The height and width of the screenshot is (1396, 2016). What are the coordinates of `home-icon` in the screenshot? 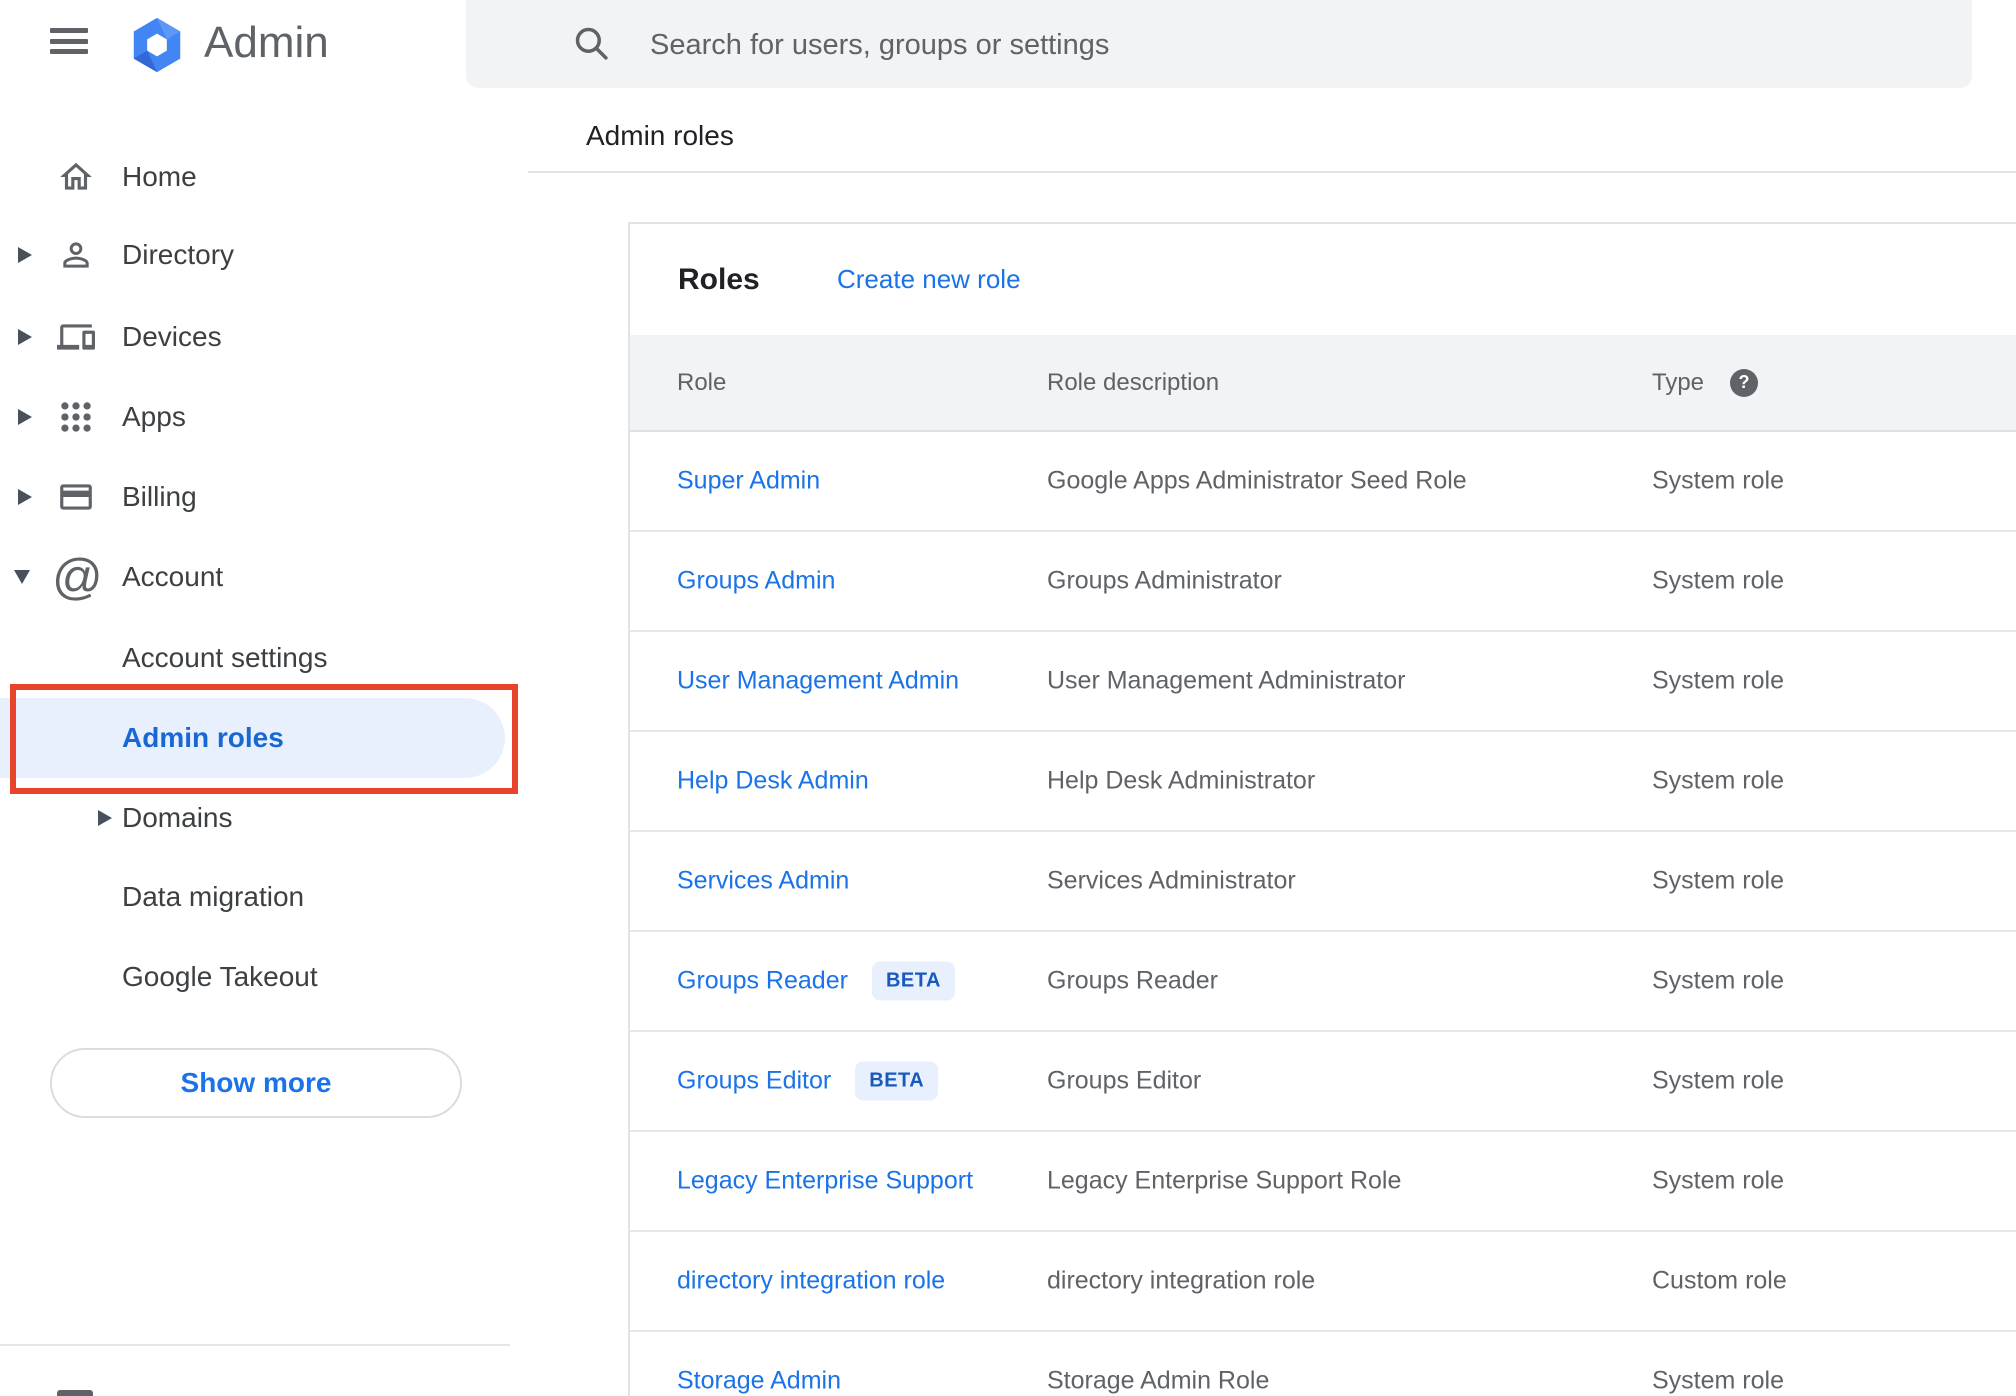 It's located at (76, 177).